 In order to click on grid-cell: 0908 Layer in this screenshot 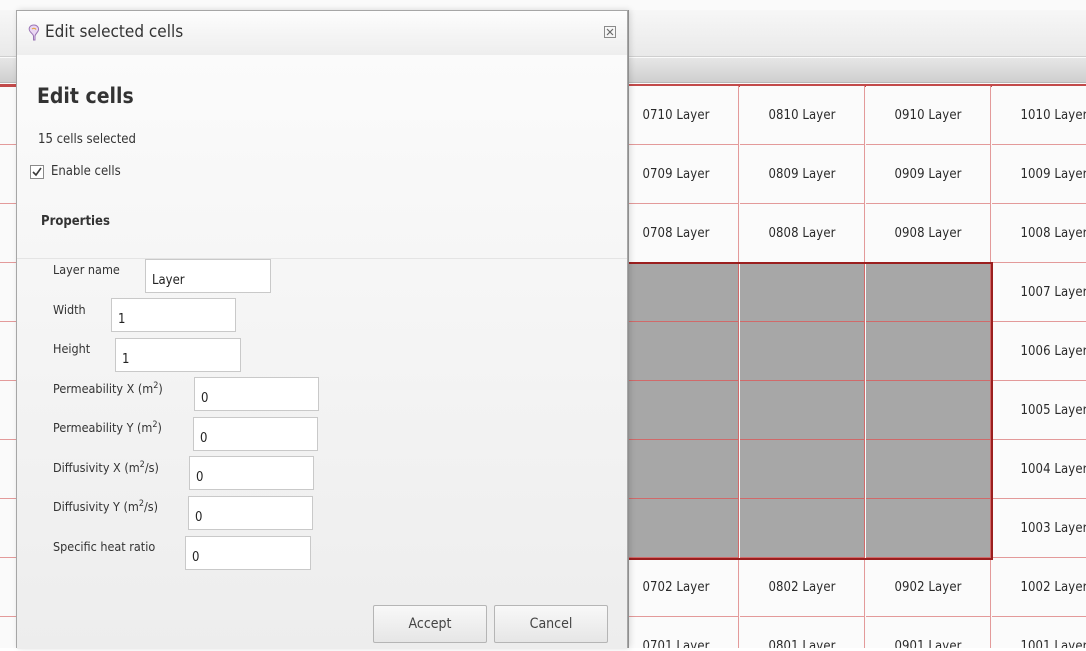, I will do `click(928, 233)`.